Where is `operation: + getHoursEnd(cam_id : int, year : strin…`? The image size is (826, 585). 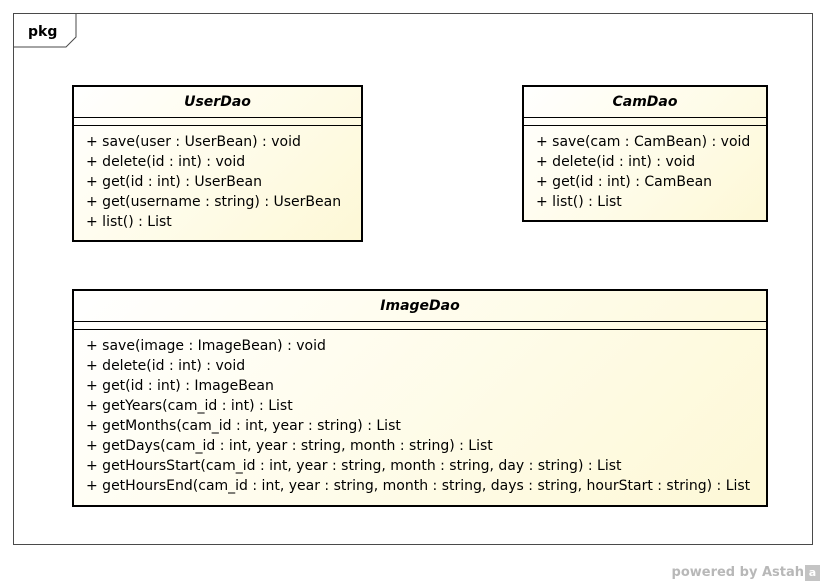 operation: + getHoursEnd(cam_id : int, year : strin… is located at coordinates (418, 486).